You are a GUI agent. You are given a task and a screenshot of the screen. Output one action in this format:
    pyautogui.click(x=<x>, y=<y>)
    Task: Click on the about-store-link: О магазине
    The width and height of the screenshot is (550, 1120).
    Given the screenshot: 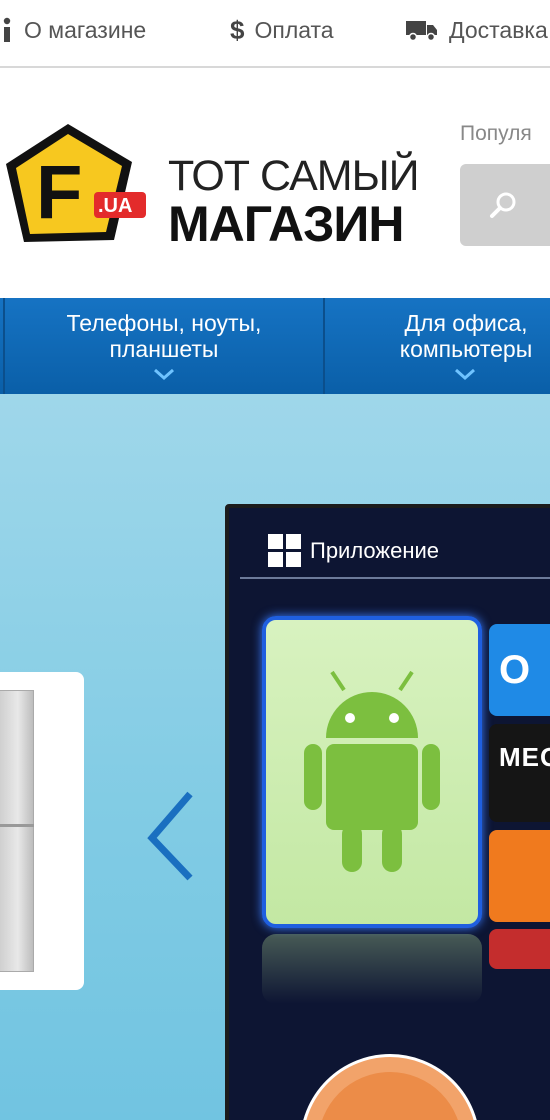 What is the action you would take?
    pyautogui.click(x=73, y=30)
    